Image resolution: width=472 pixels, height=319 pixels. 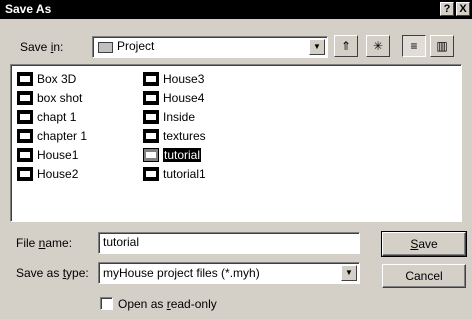 I want to click on file-item: textures, so click(x=174, y=135).